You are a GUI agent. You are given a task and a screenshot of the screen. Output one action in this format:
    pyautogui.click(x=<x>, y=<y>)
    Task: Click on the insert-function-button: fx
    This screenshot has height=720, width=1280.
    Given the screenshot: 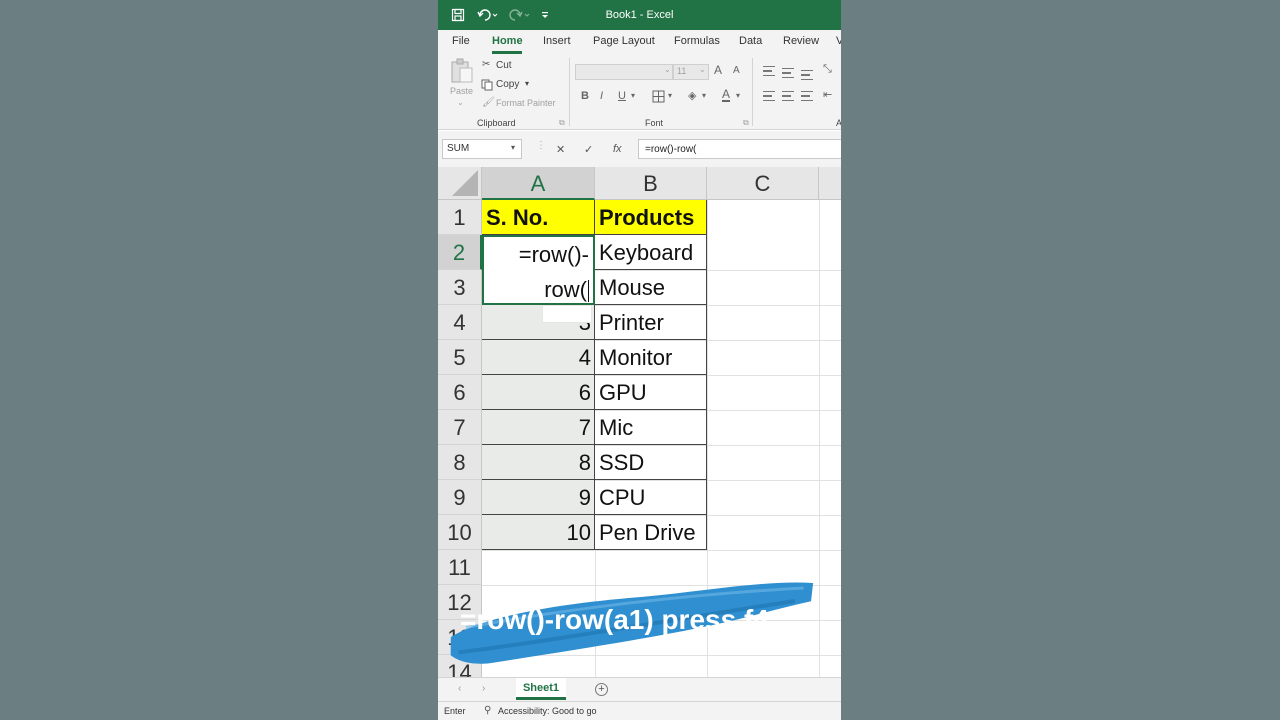 What is the action you would take?
    pyautogui.click(x=617, y=149)
    